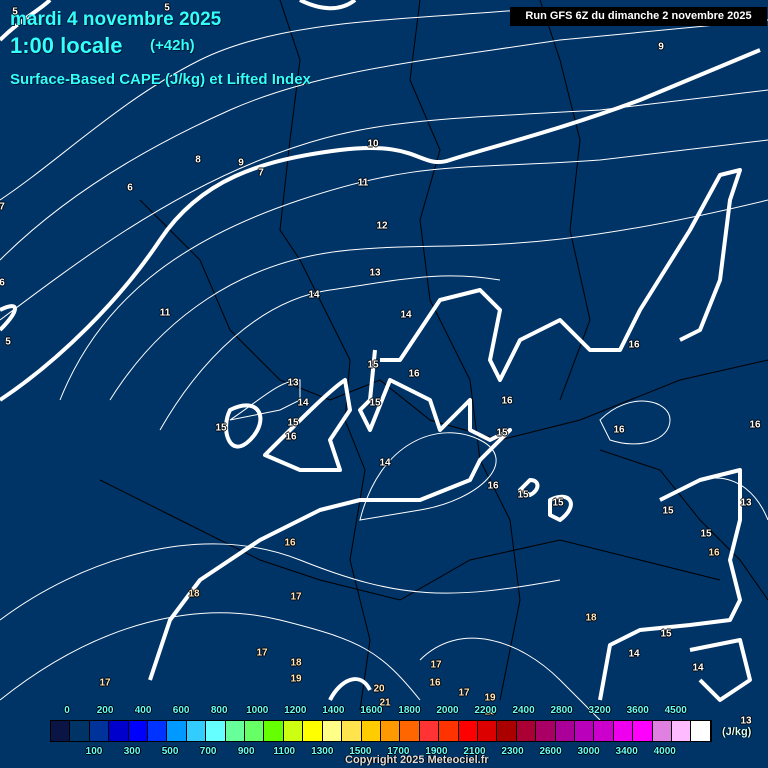 The height and width of the screenshot is (768, 768). What do you see at coordinates (333, 710) in the screenshot?
I see `colorbar-top-label: 1400` at bounding box center [333, 710].